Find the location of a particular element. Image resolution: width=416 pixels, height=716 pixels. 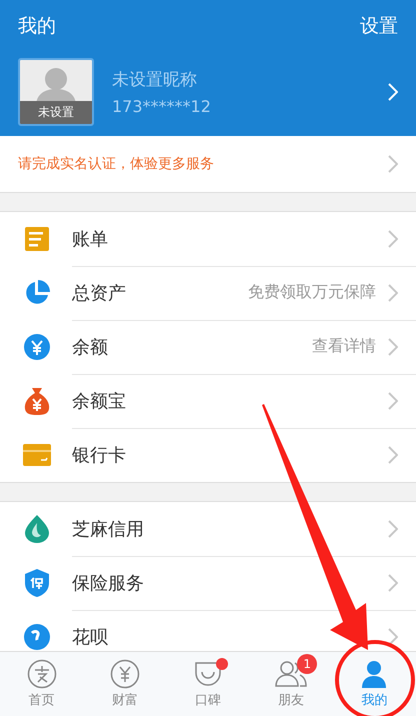

count-badge: 1 is located at coordinates (307, 664).